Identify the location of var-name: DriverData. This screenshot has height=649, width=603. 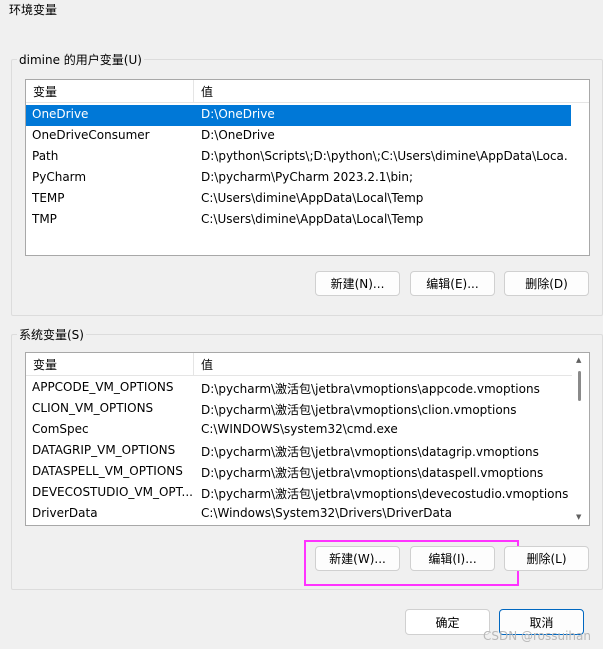
(65, 513).